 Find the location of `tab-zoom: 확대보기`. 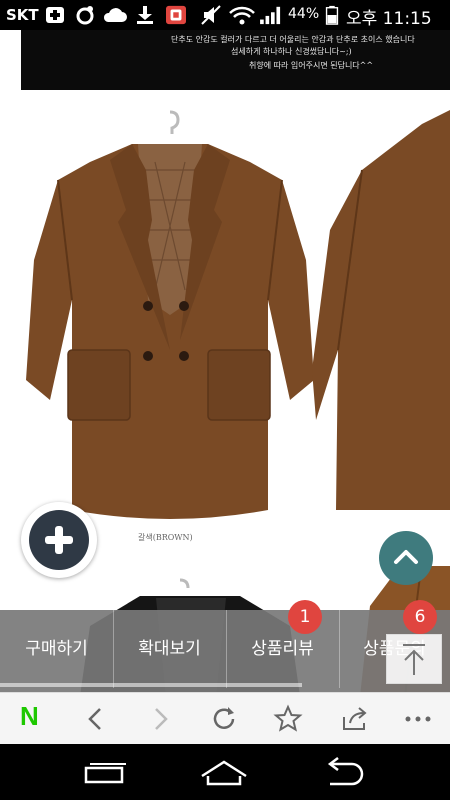

tab-zoom: 확대보기 is located at coordinates (170, 649).